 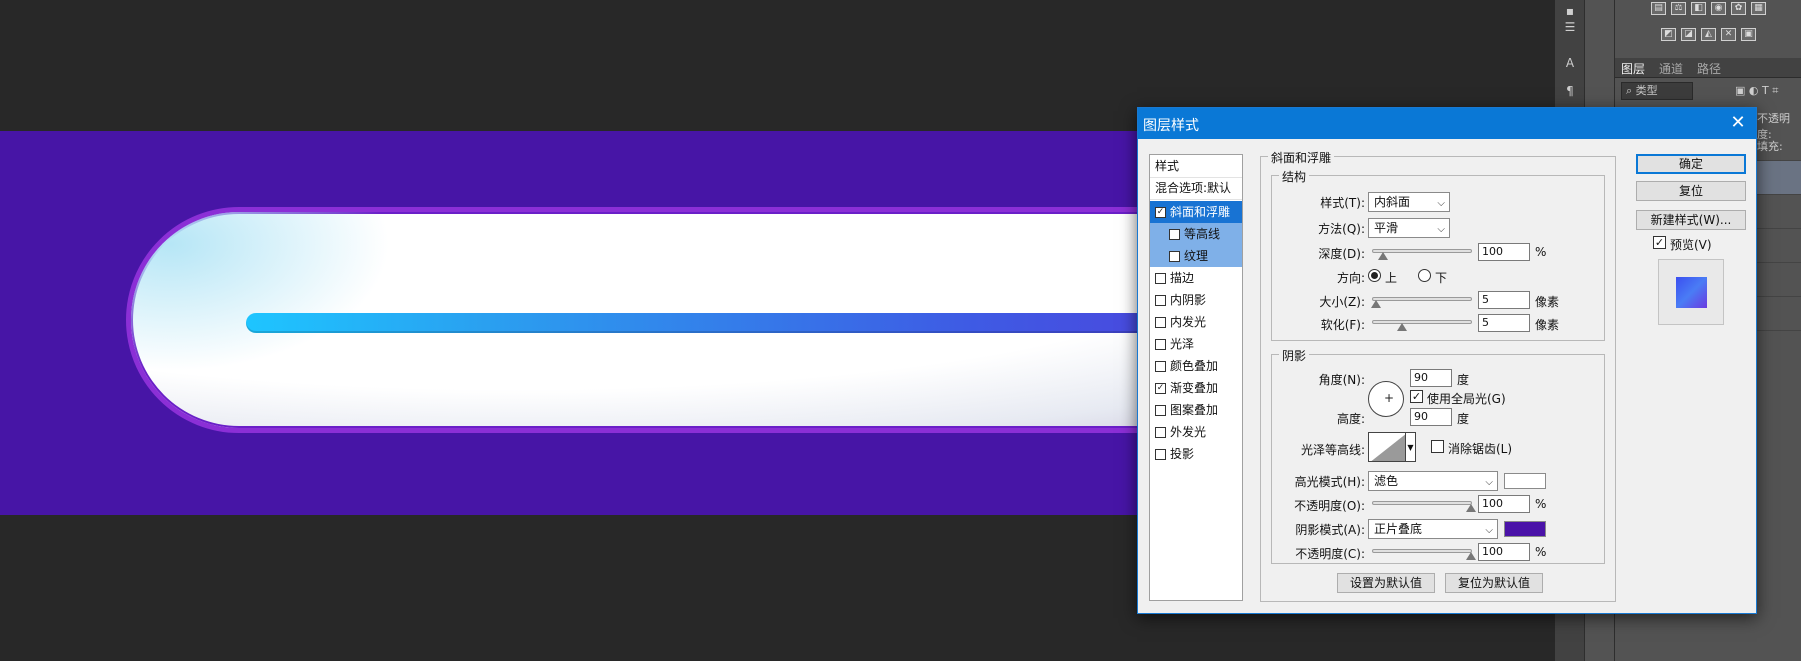 I want to click on anti-alias-checkbox, so click(x=1437, y=446).